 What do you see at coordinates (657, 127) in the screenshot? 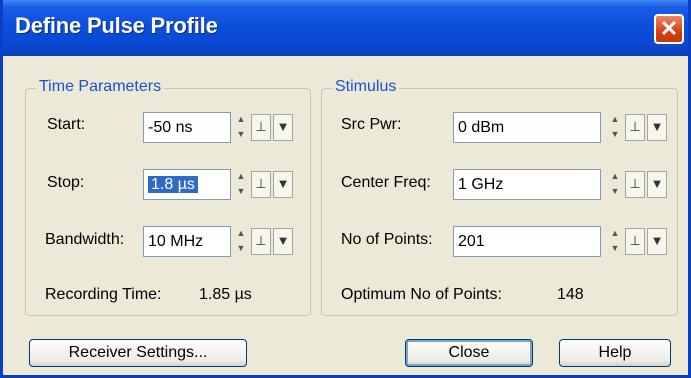
I see `src-pwr-dropdown-icon: ▼` at bounding box center [657, 127].